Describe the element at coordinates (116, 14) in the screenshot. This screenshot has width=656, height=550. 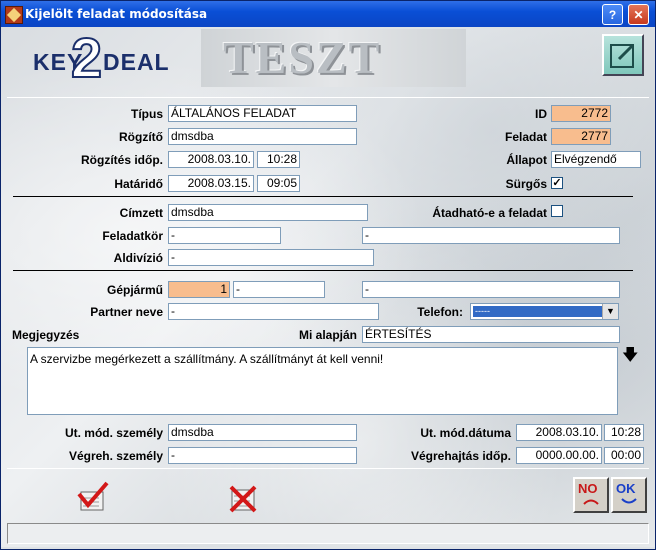
I see `window-title: Kijelölt feladat módosítása` at that location.